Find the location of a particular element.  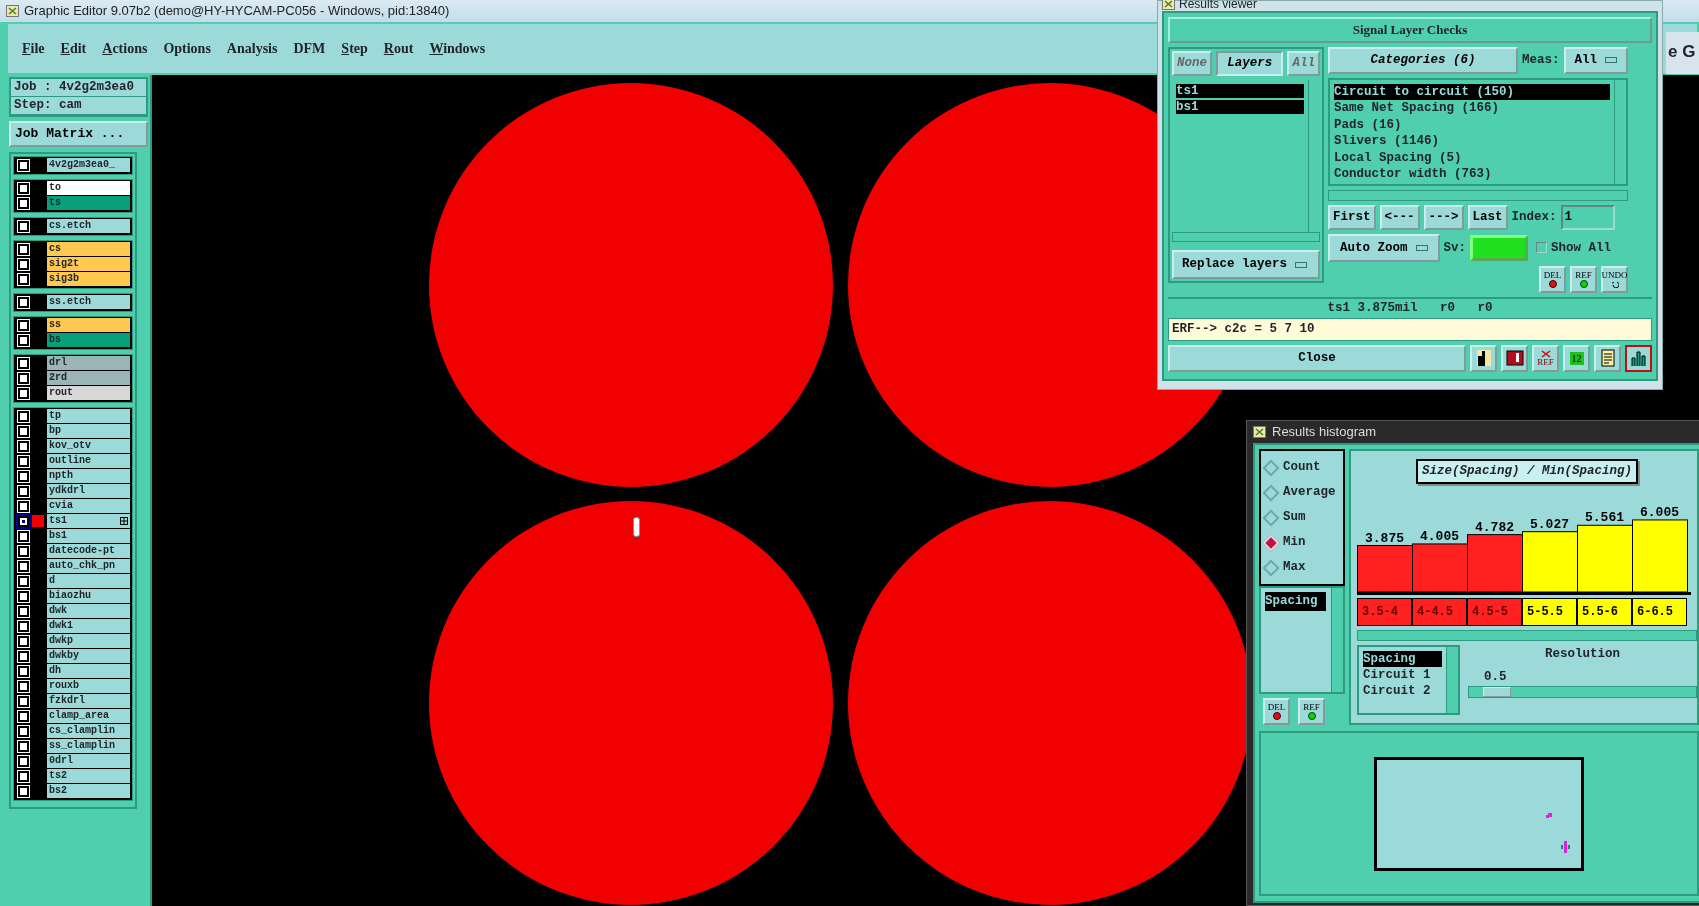

menu-item: Windows is located at coordinates (457, 48).